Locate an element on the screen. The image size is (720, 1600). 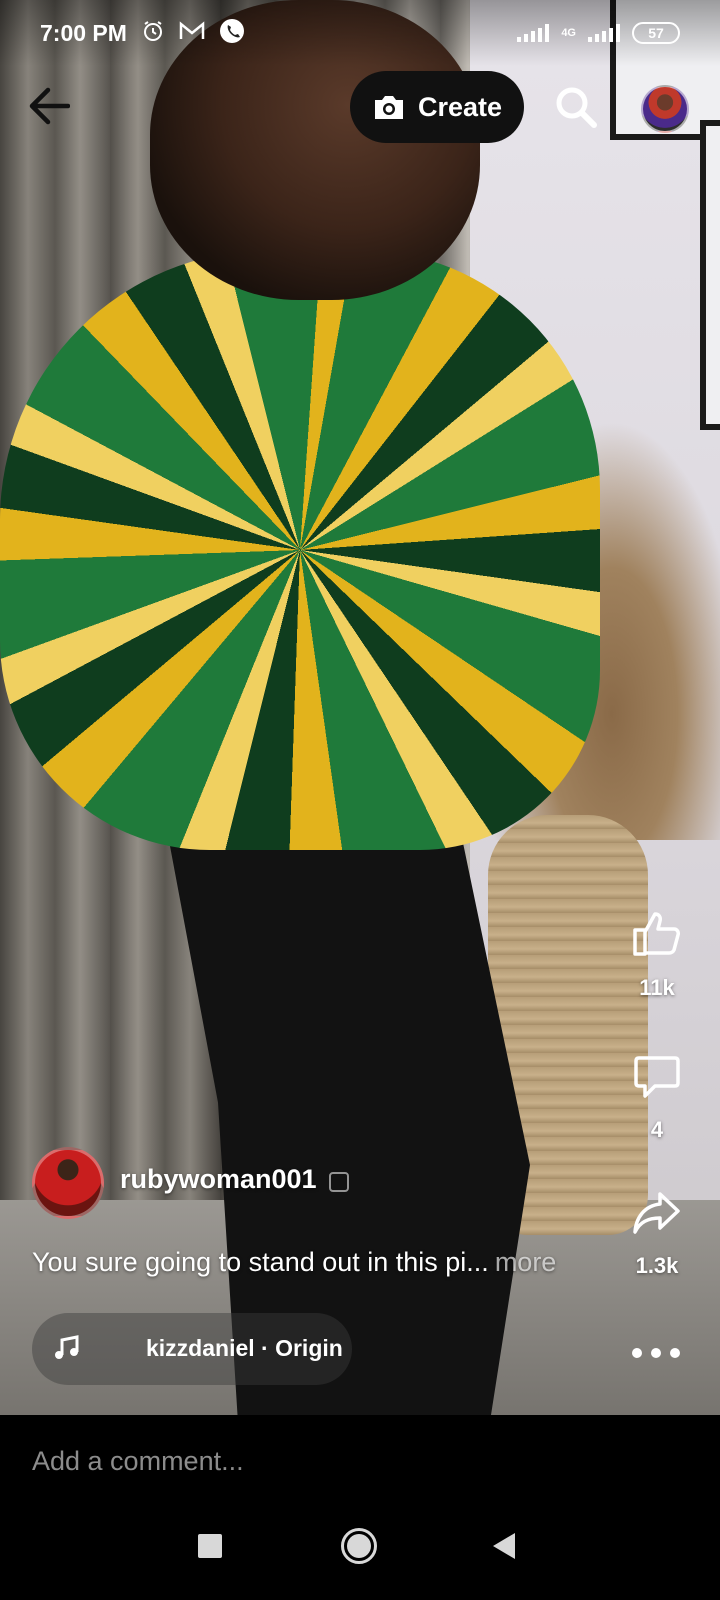
thumbs-up-icon is located at coordinates (656, 934).